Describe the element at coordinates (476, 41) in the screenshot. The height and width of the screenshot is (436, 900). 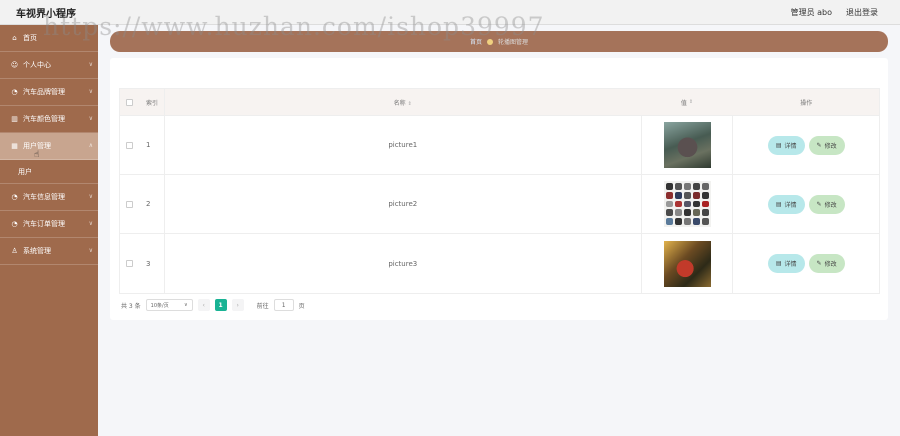
I see `breadcrumb-home-link: 首页` at that location.